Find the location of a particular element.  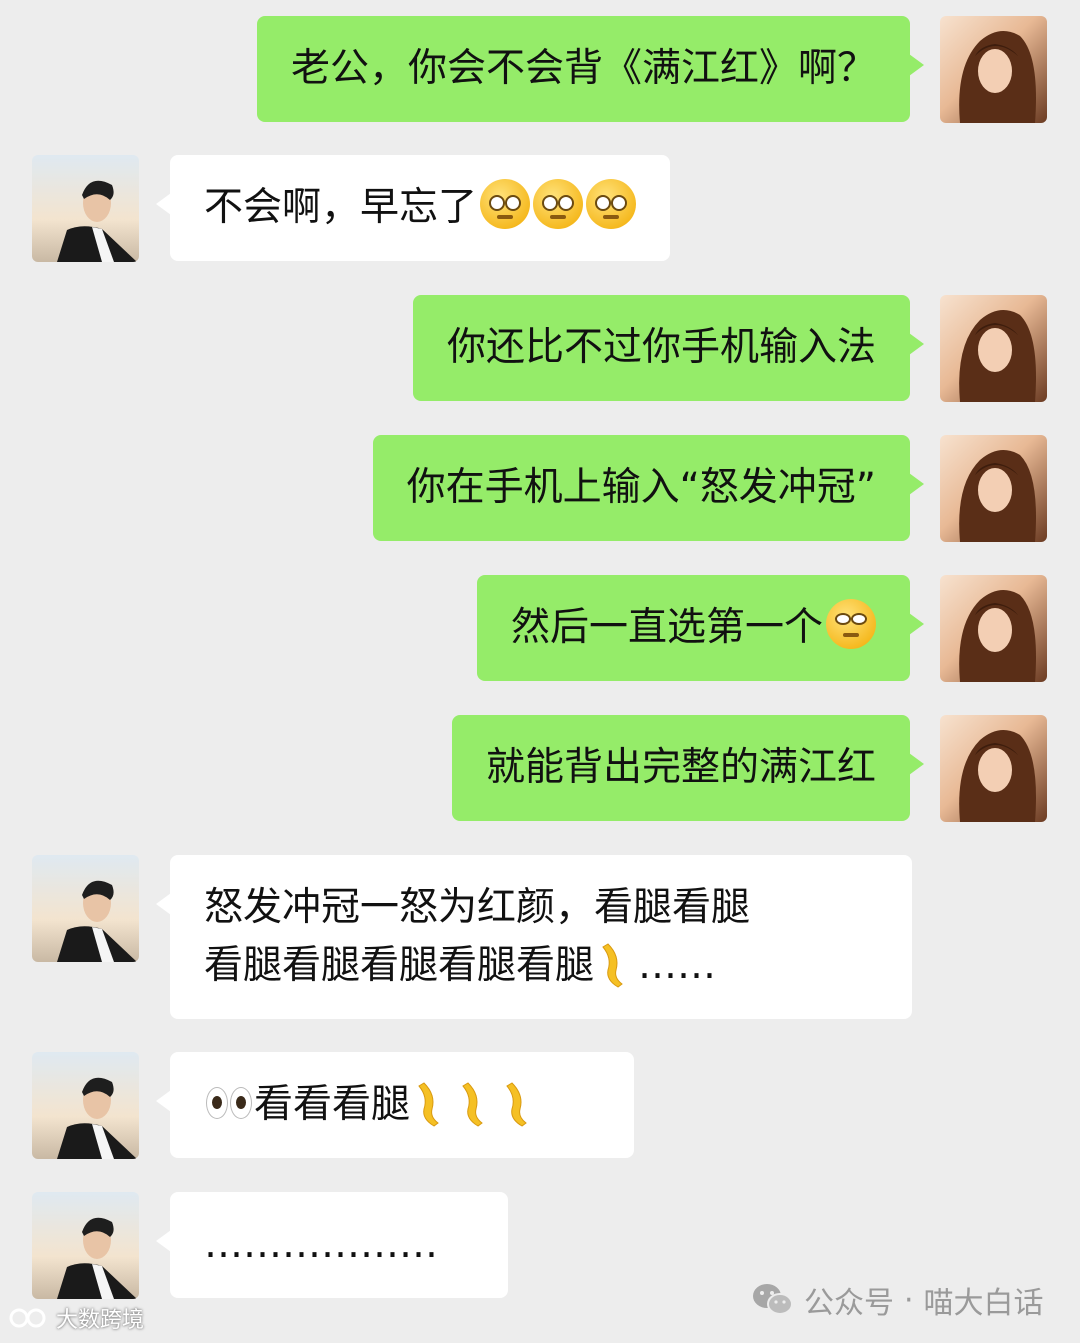

message-text: 然后一直选第一个 is located at coordinates (666, 627).